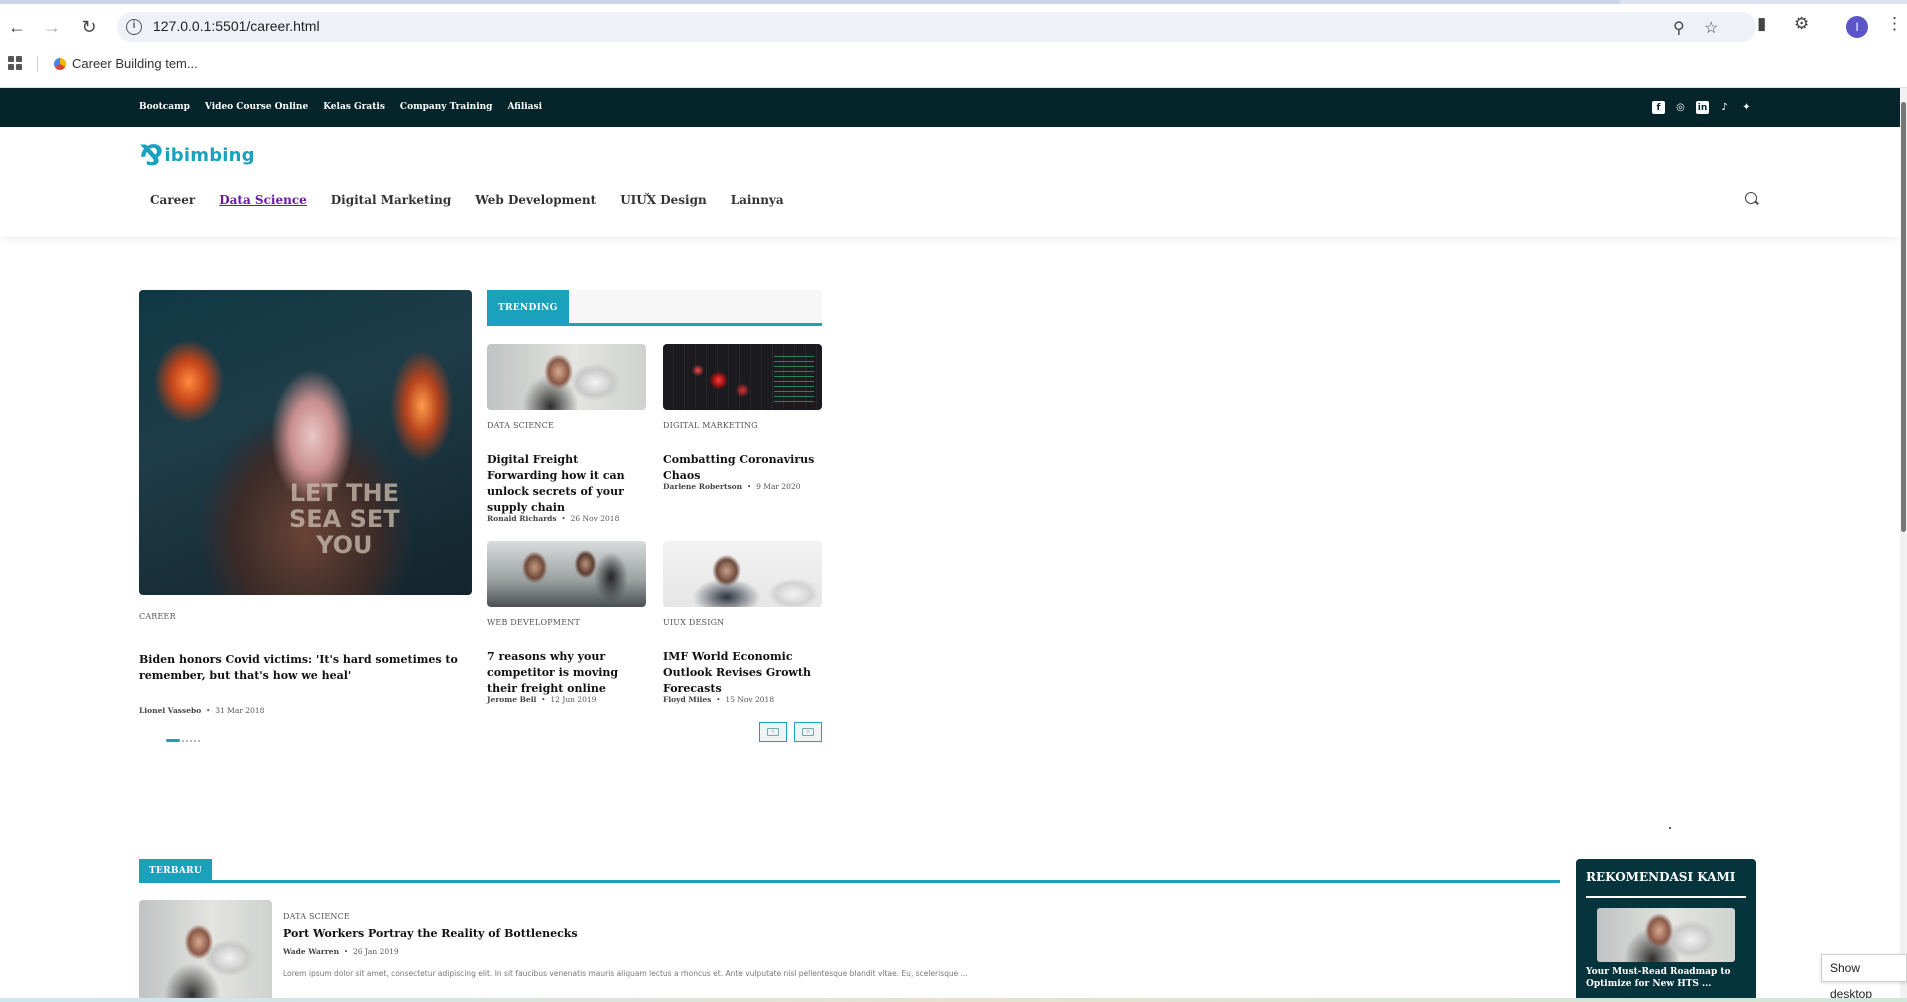 The image size is (1907, 1002). Describe the element at coordinates (810, 2) in the screenshot. I see `active-tab` at that location.